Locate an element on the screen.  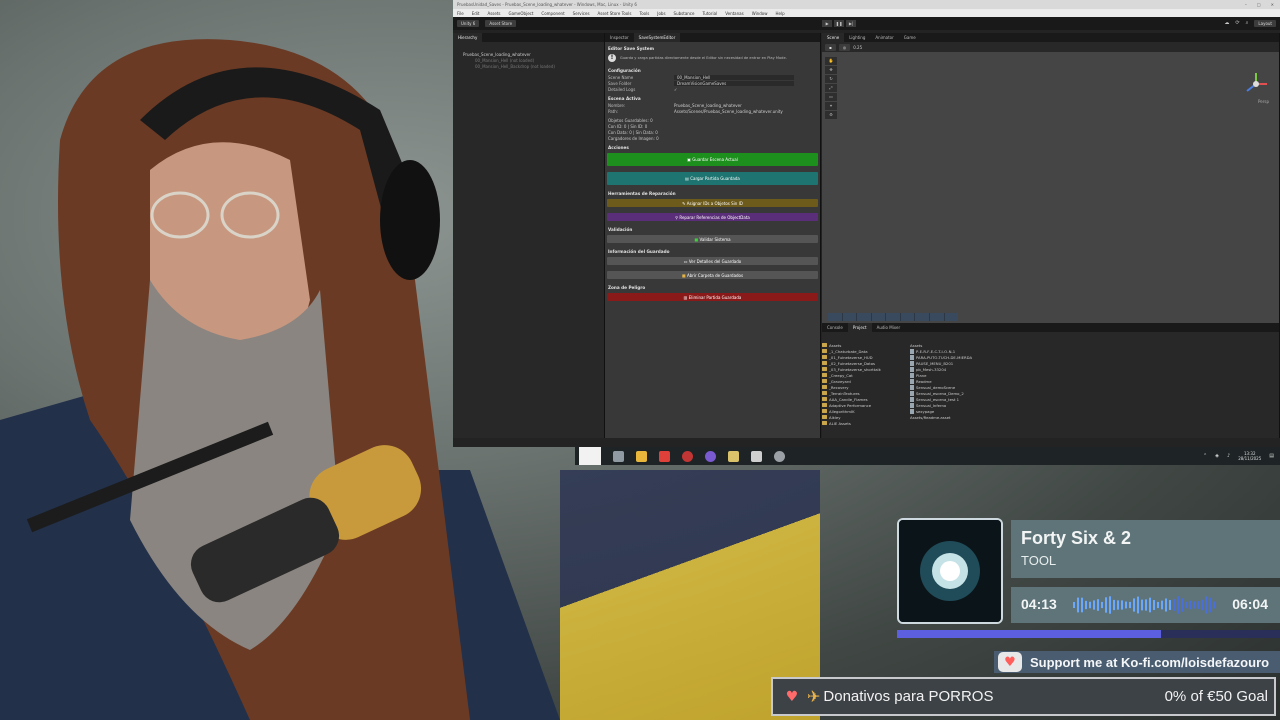
history-icon: ⟳ is located at coordinates (1237, 23).